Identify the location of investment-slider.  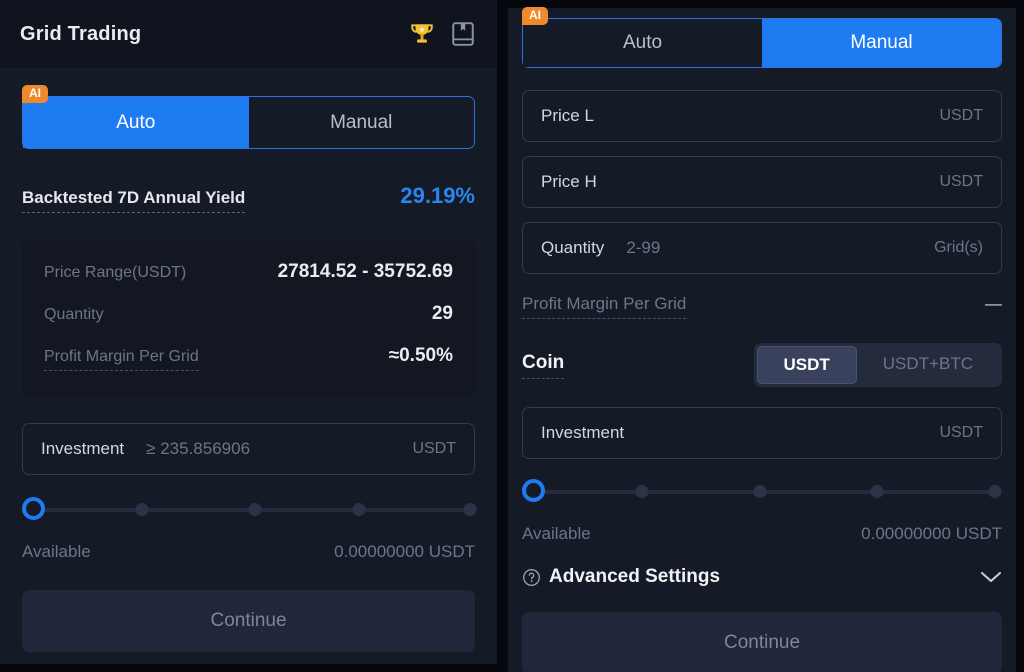
(249, 510).